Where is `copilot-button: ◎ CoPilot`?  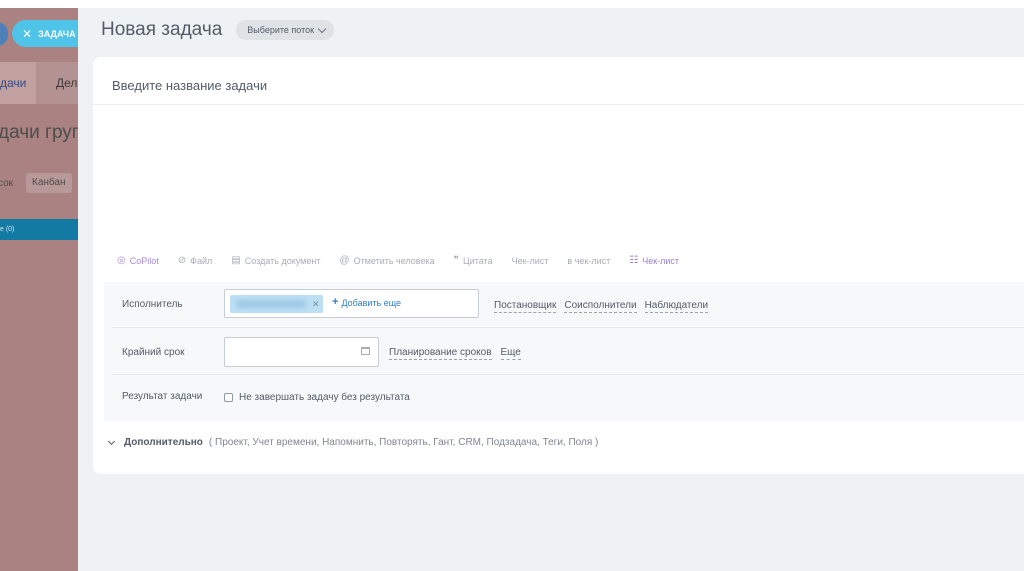
copilot-button: ◎ CoPilot is located at coordinates (138, 261).